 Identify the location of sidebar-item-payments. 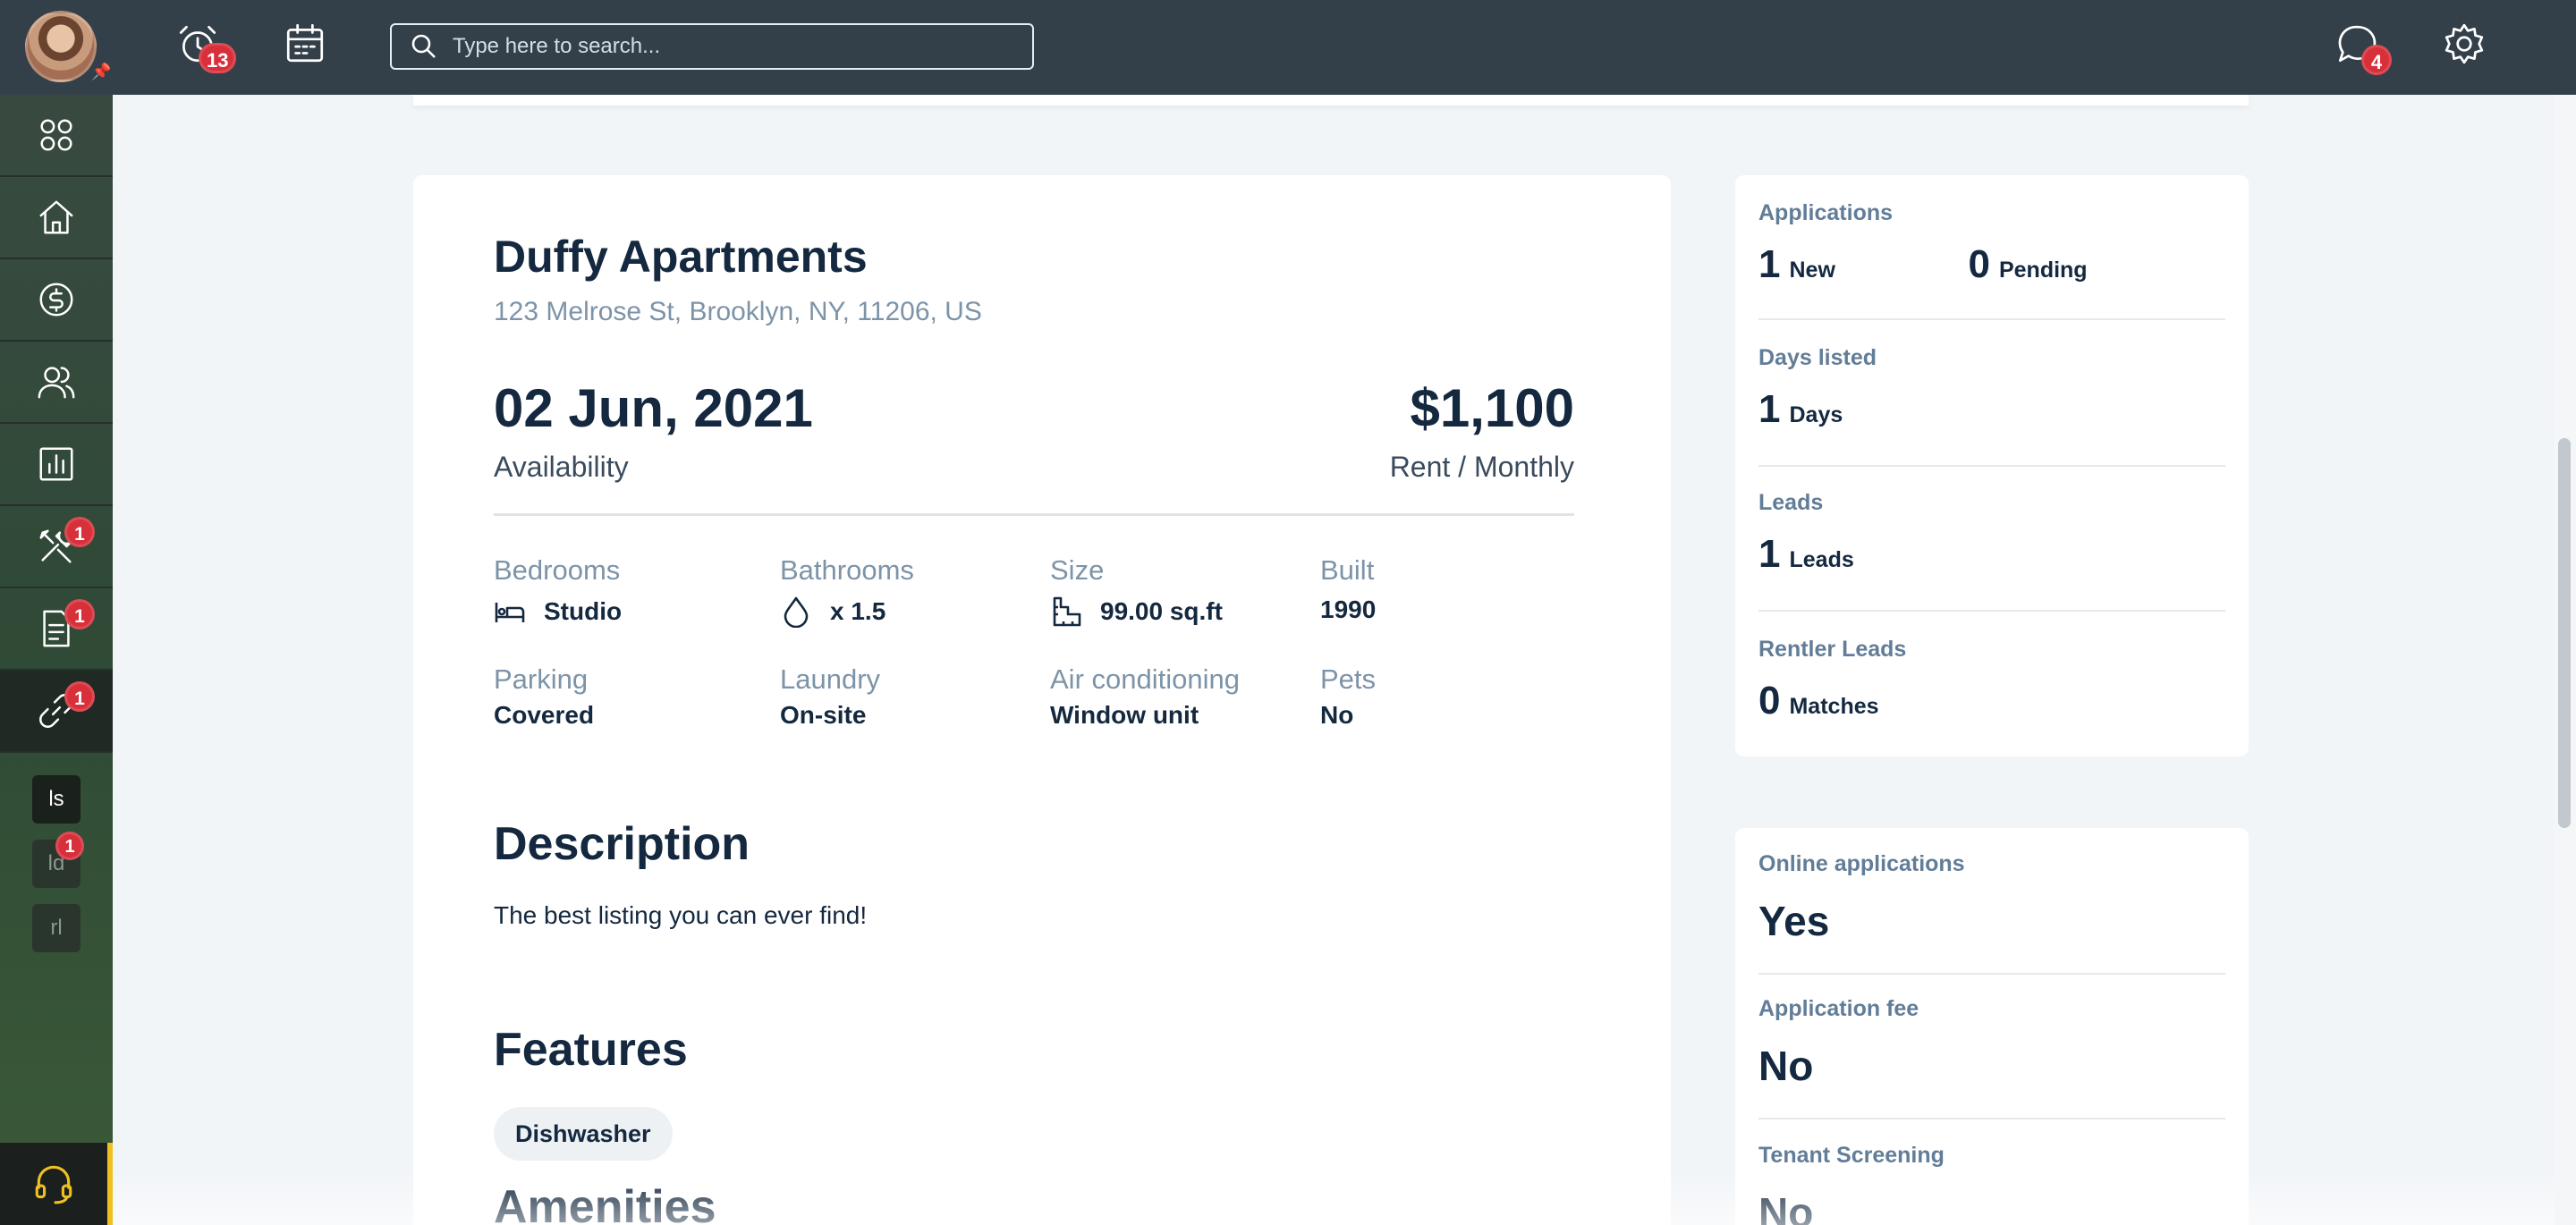
(56, 300).